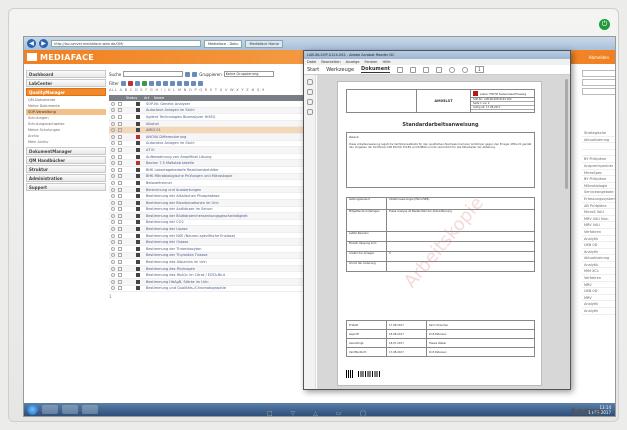  I want to click on document-name: Bestimmung der Bicarbonationen im Urin, so click(216, 203).